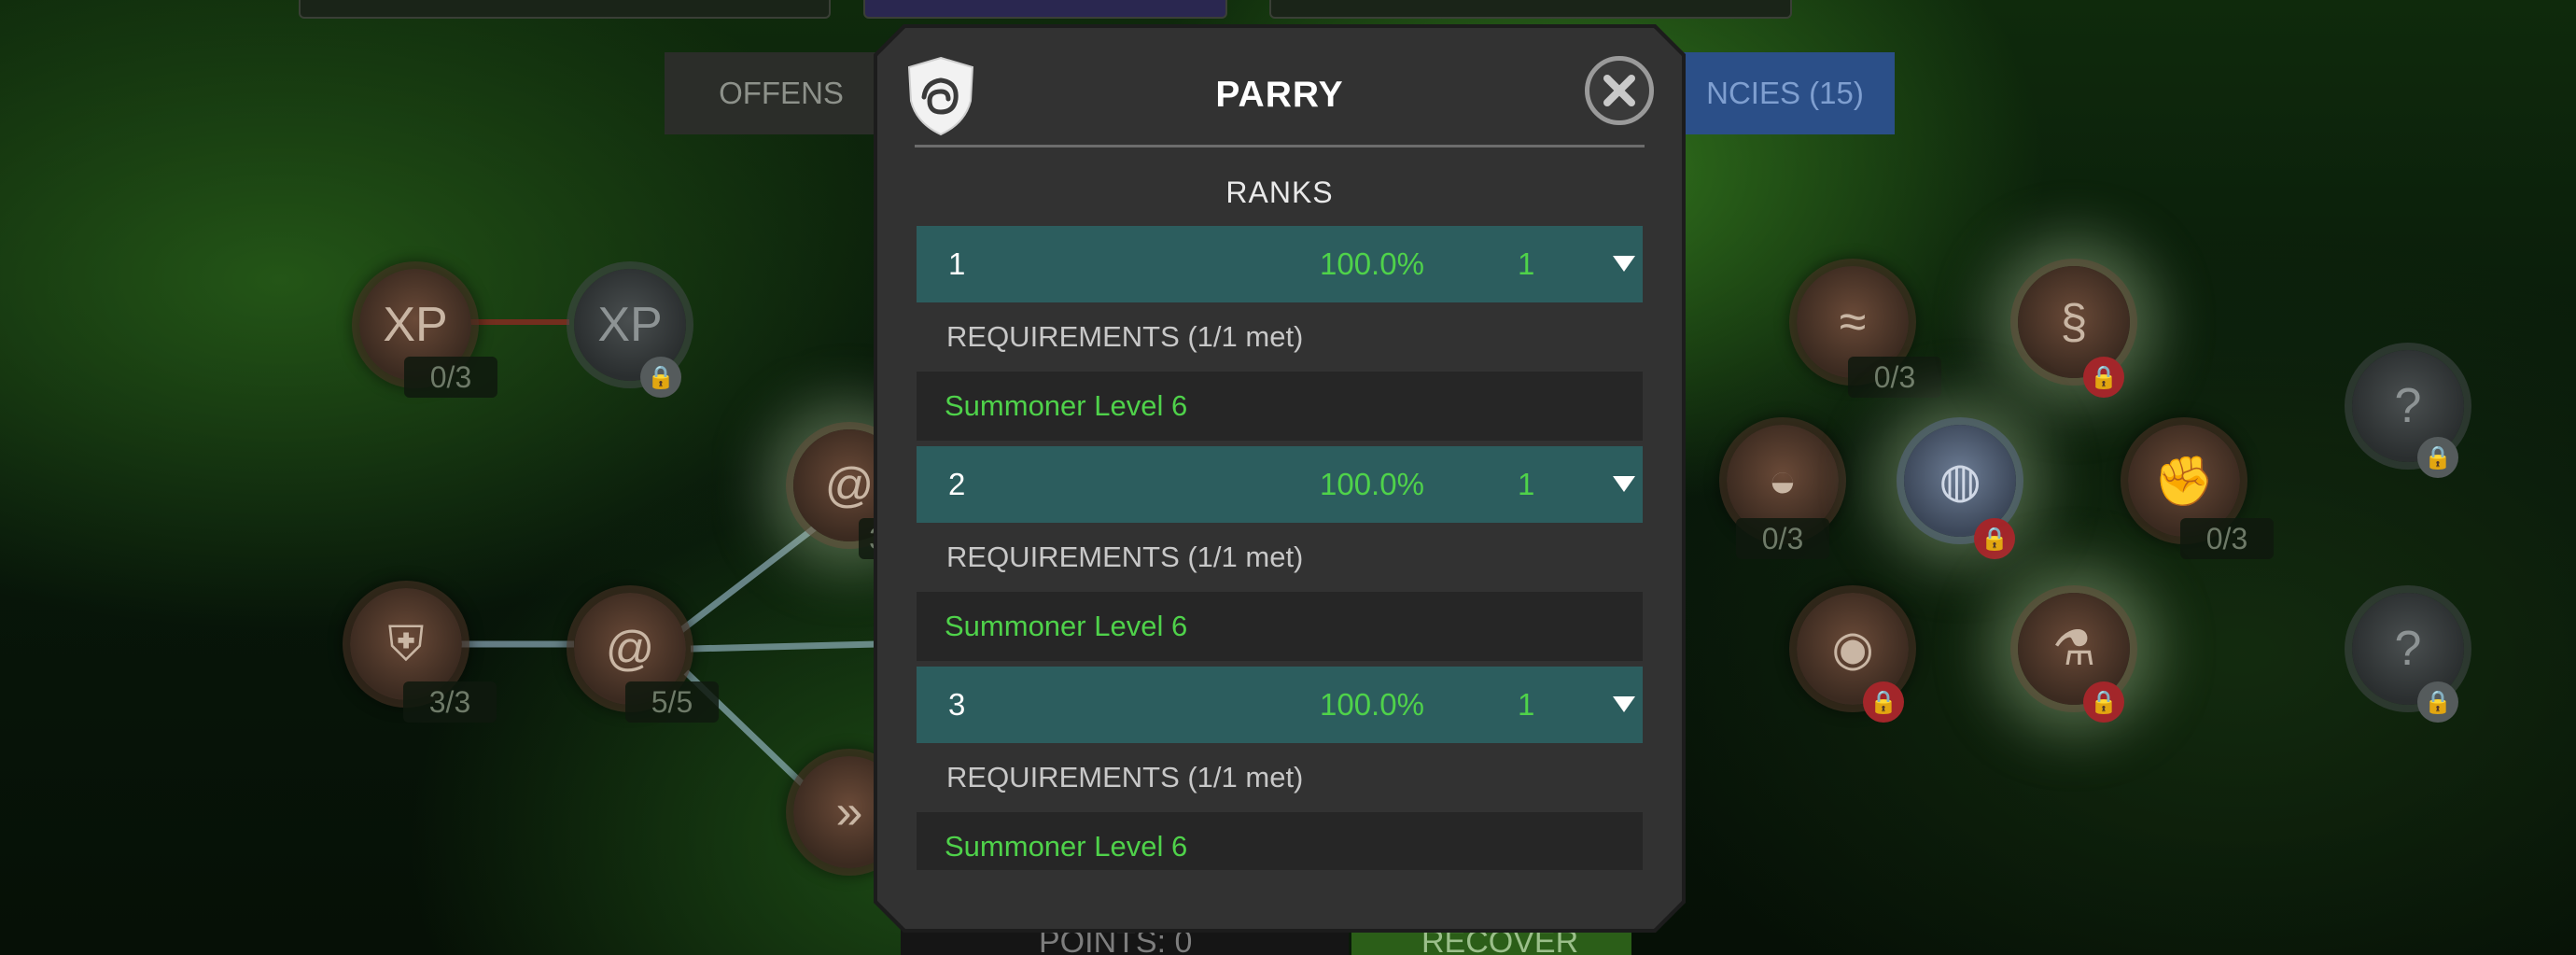 The height and width of the screenshot is (955, 2576). I want to click on ranks-heading: RANKS, so click(1279, 192).